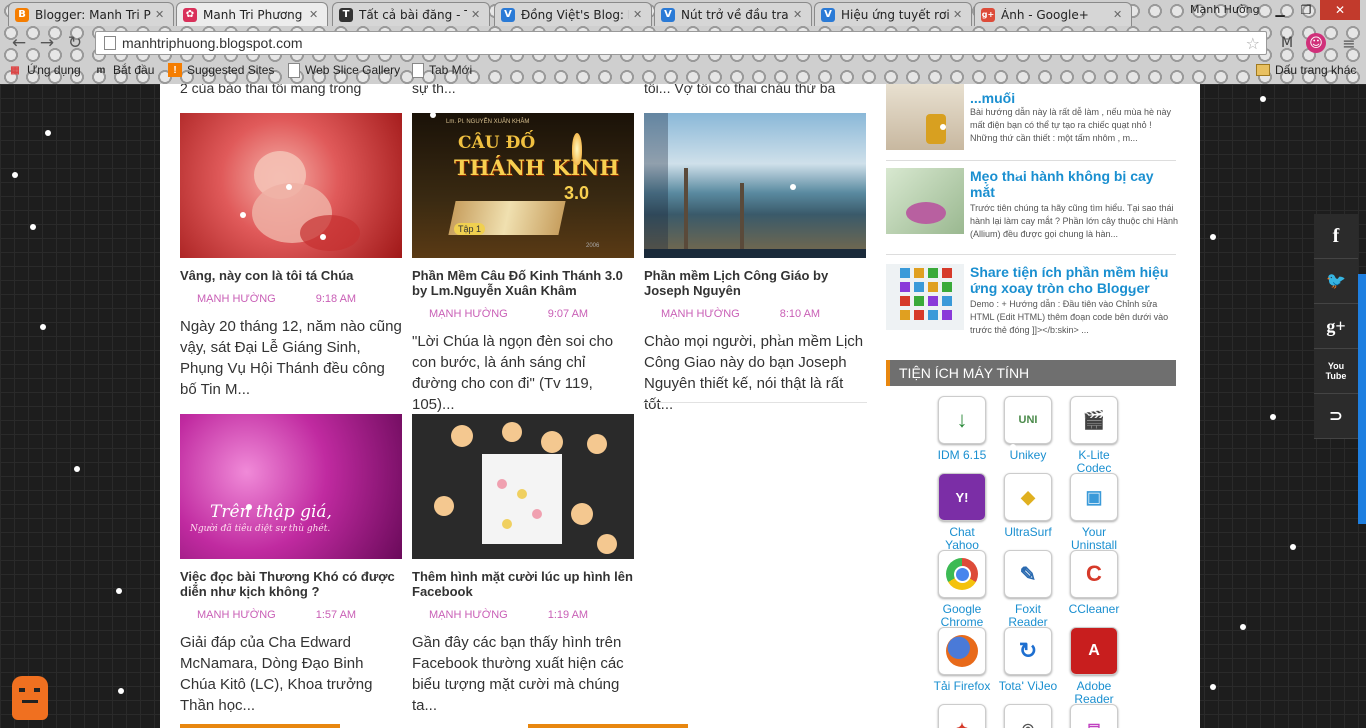 The image size is (1366, 728). I want to click on app-unikey: UNI Unikey, so click(1028, 435).